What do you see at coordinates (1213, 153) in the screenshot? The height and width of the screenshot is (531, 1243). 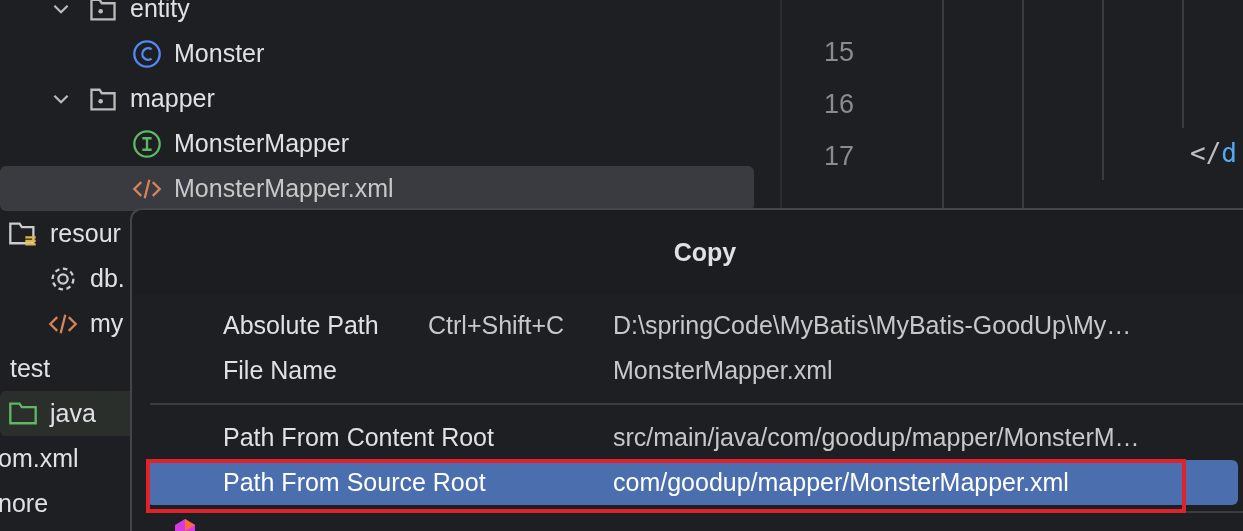 I see `code-line: </d` at bounding box center [1213, 153].